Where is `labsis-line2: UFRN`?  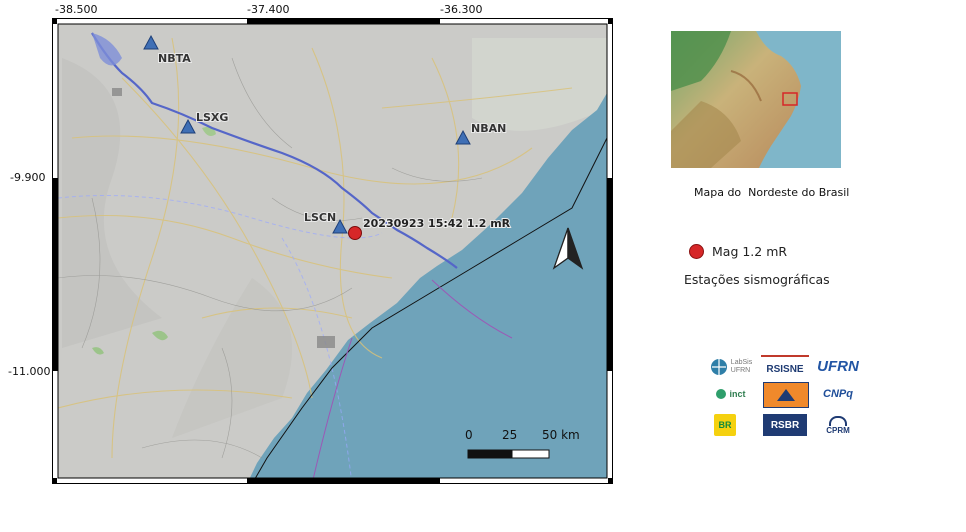
labsis-line2: UFRN is located at coordinates (740, 370).